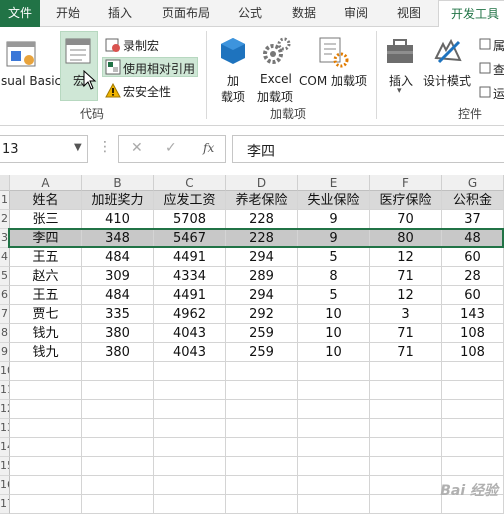 The image size is (504, 514). Describe the element at coordinates (5, 314) in the screenshot. I see `row-header: 7` at that location.